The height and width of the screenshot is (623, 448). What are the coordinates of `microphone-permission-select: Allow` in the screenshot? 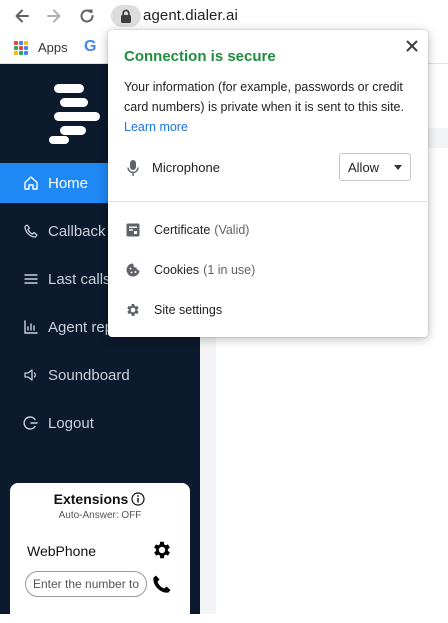 It's located at (375, 167).